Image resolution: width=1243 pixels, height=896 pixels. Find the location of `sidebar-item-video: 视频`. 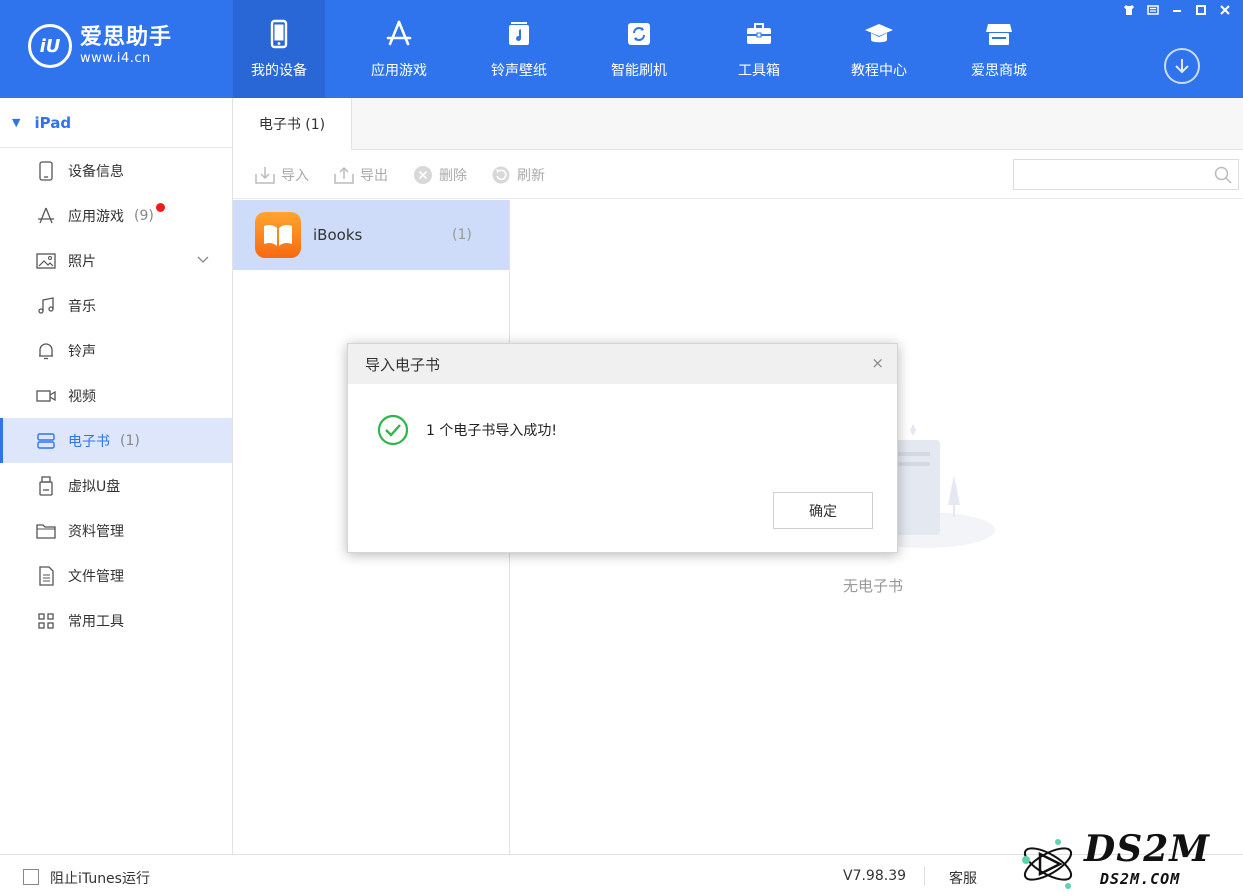

sidebar-item-video: 视频 is located at coordinates (116, 395).